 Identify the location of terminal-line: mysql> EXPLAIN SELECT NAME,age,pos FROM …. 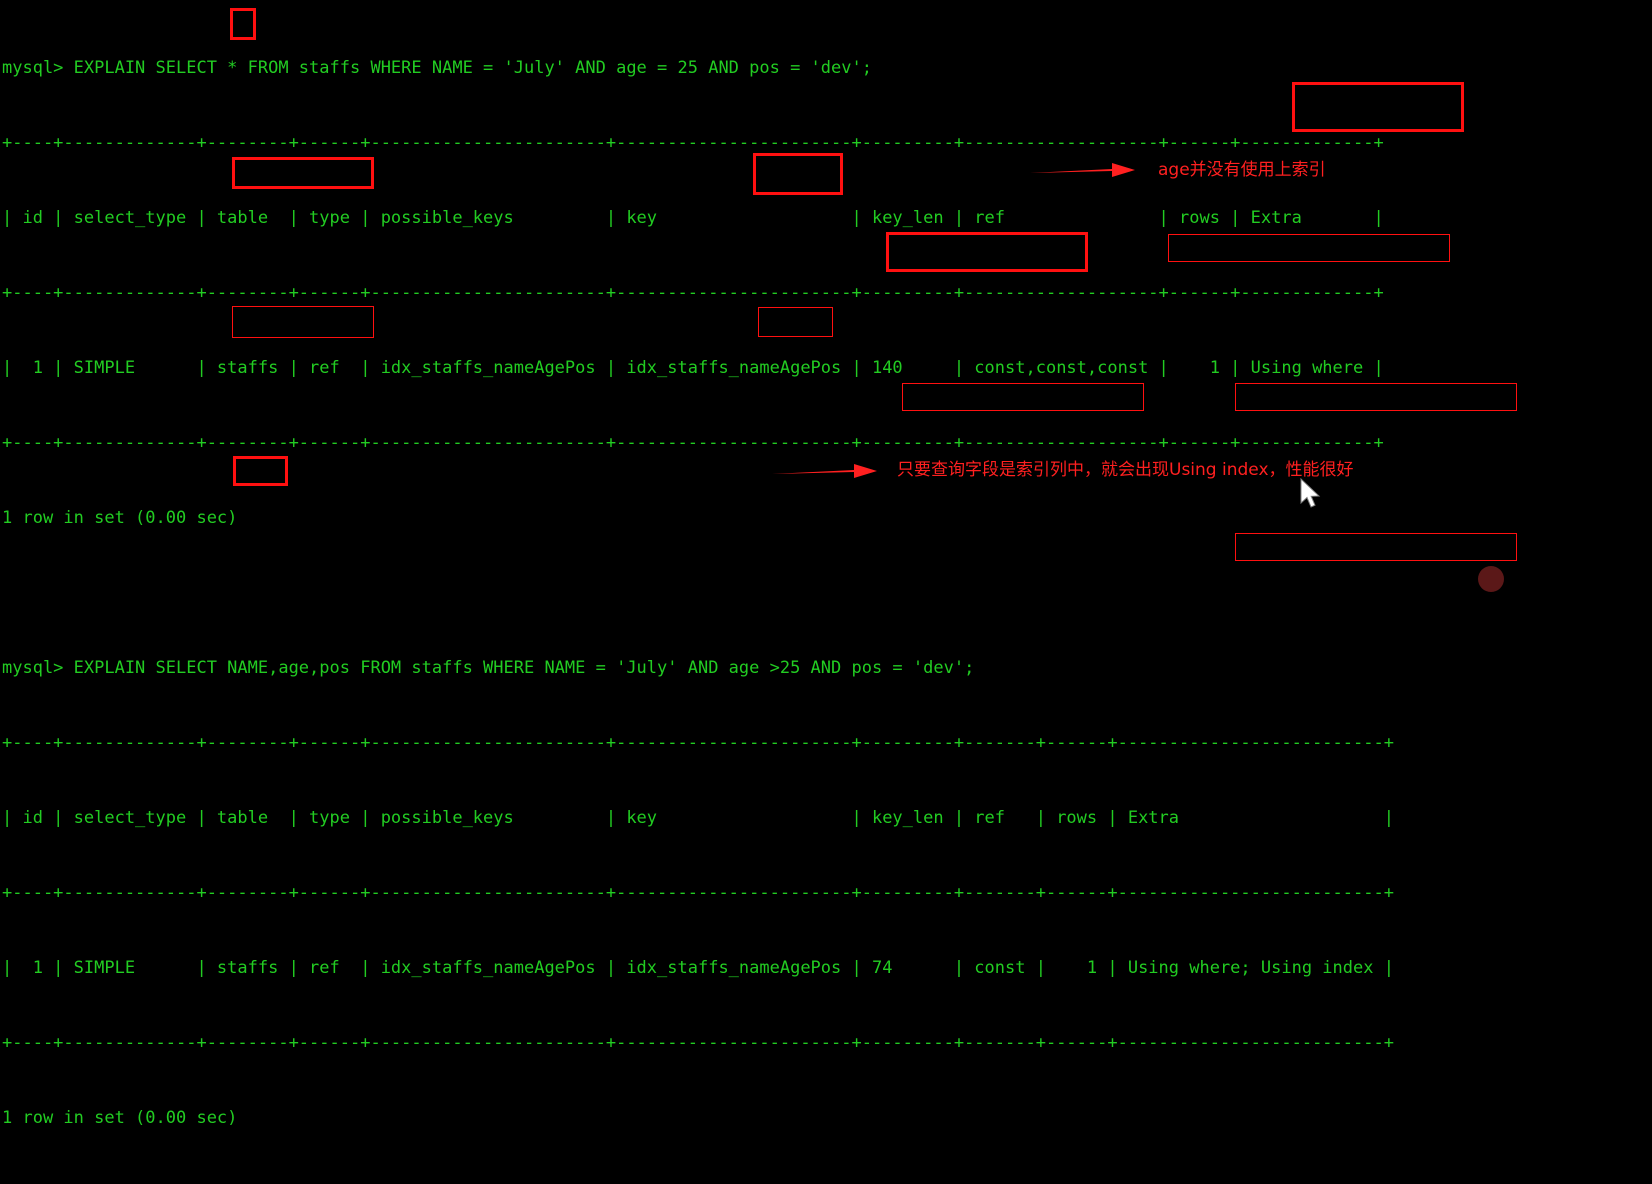
(488, 668).